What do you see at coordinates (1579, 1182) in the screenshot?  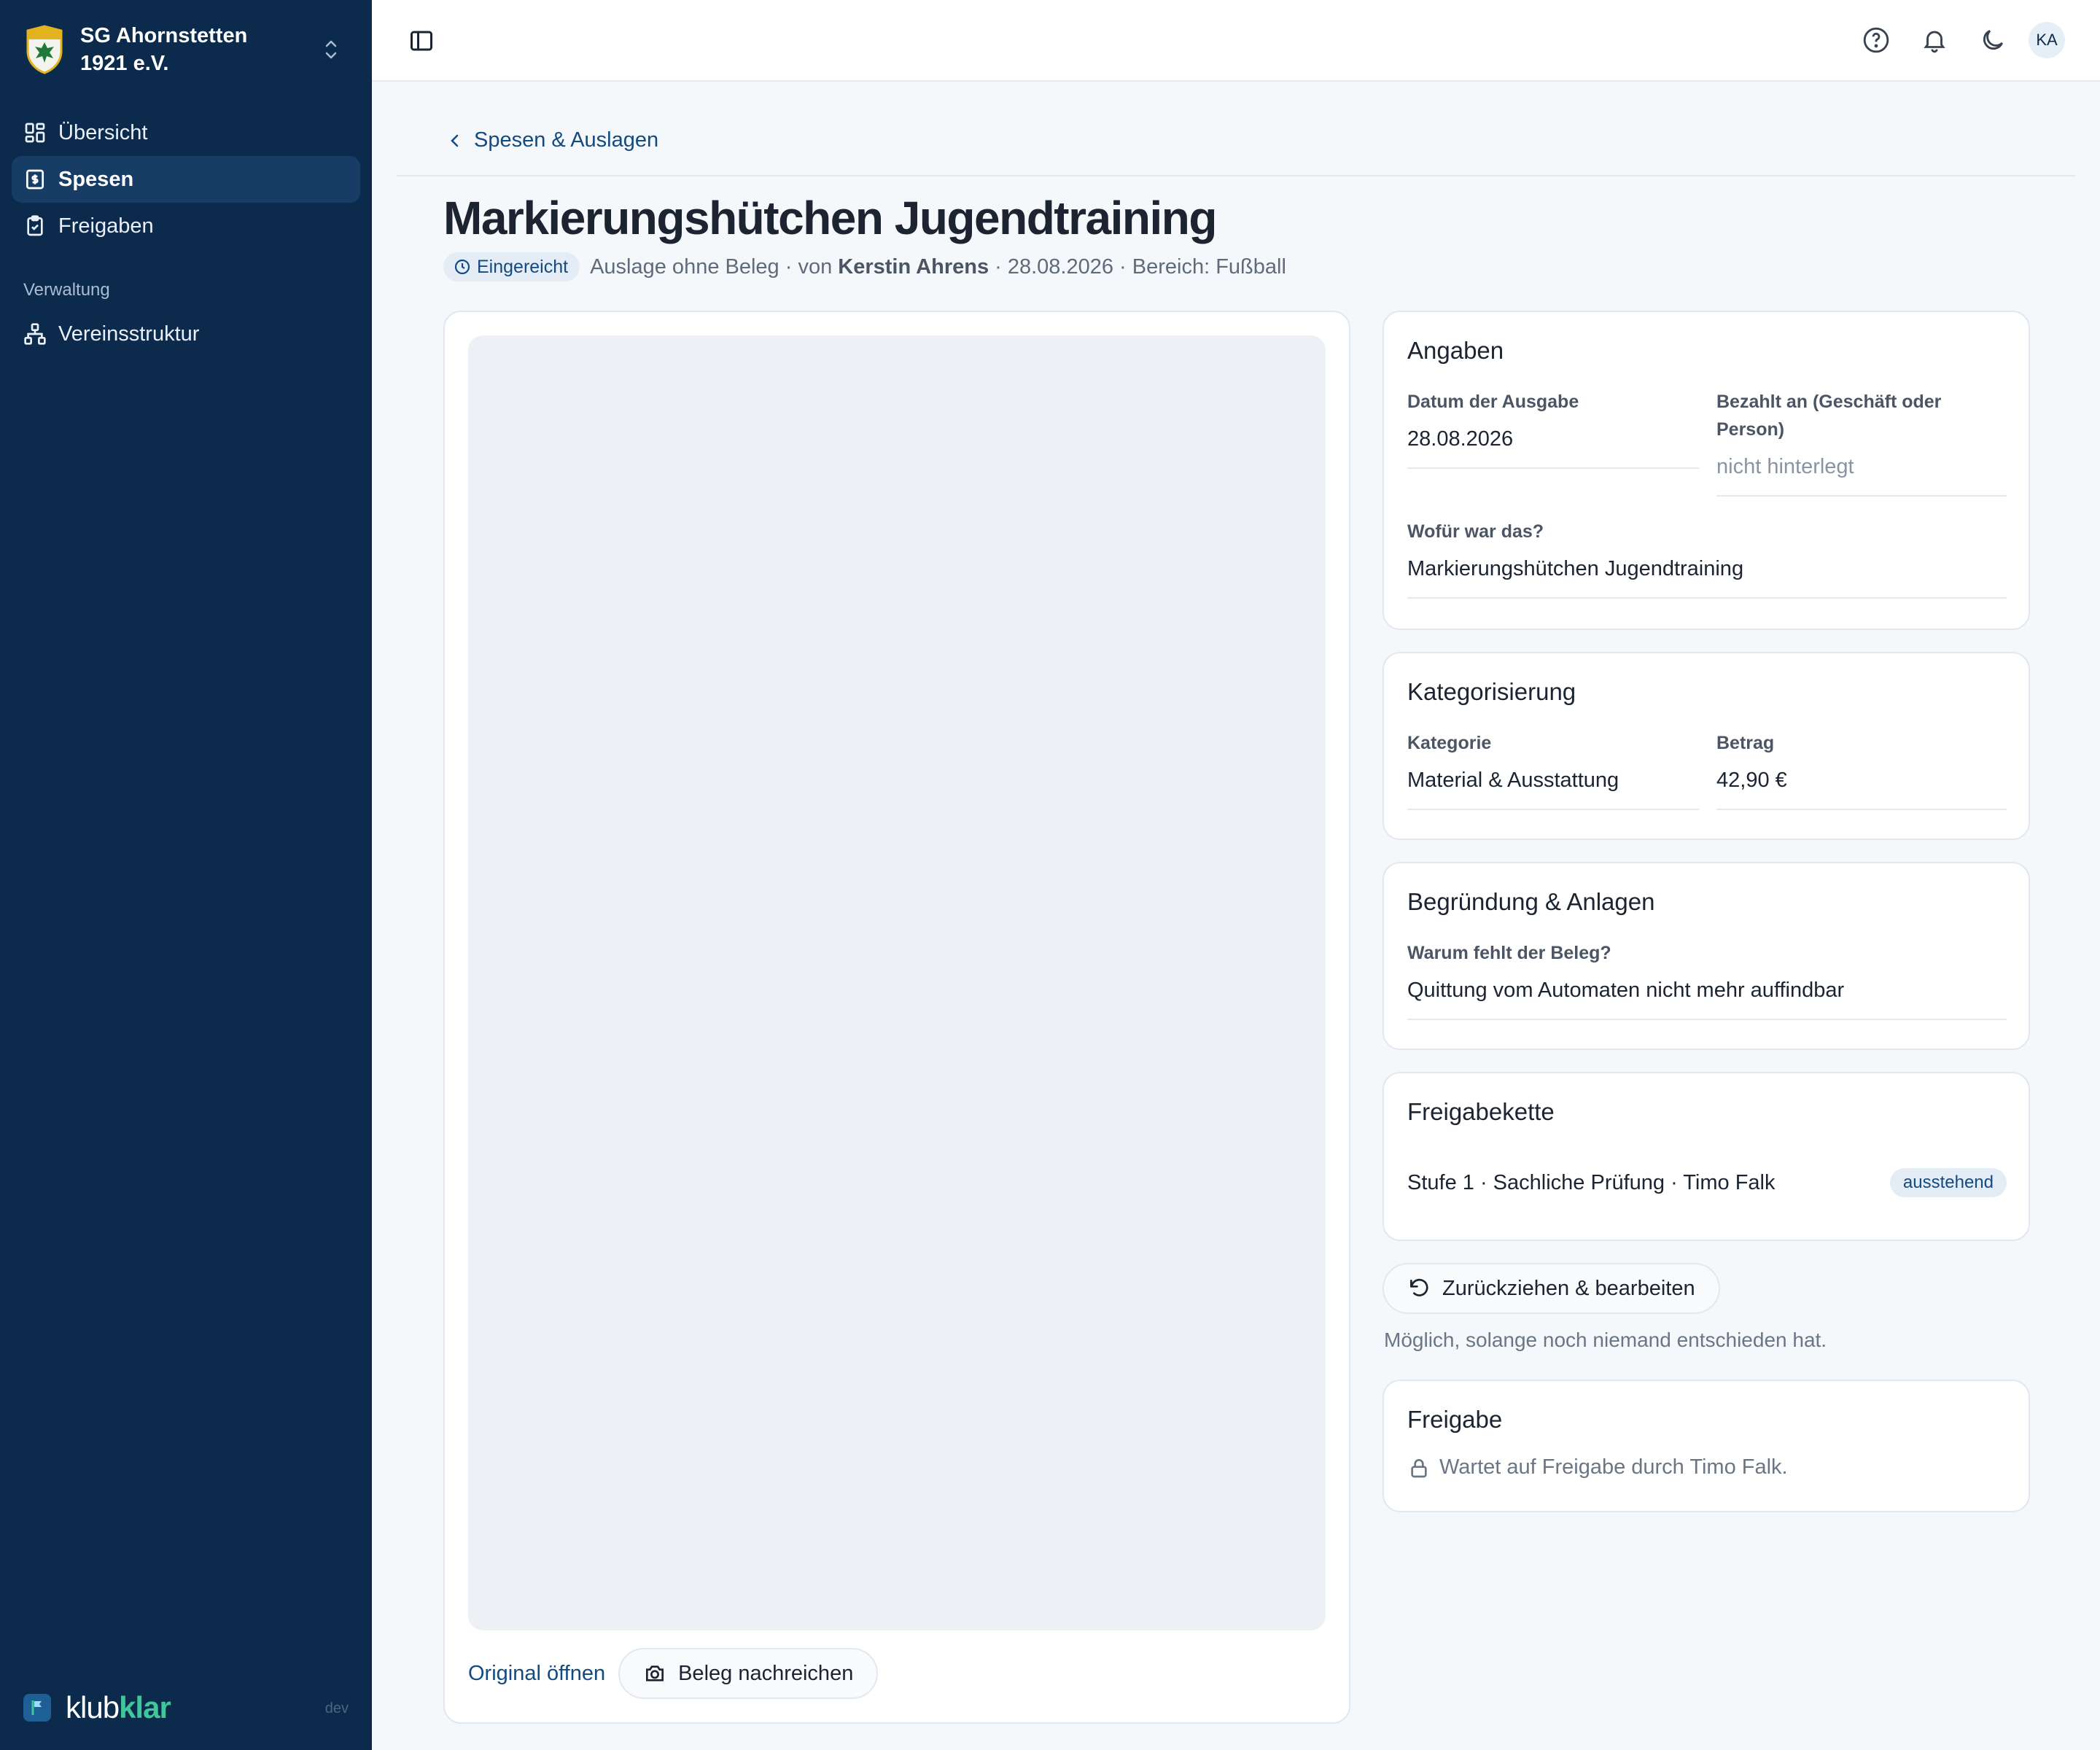 I see `step-name: Sachliche Prüfung` at bounding box center [1579, 1182].